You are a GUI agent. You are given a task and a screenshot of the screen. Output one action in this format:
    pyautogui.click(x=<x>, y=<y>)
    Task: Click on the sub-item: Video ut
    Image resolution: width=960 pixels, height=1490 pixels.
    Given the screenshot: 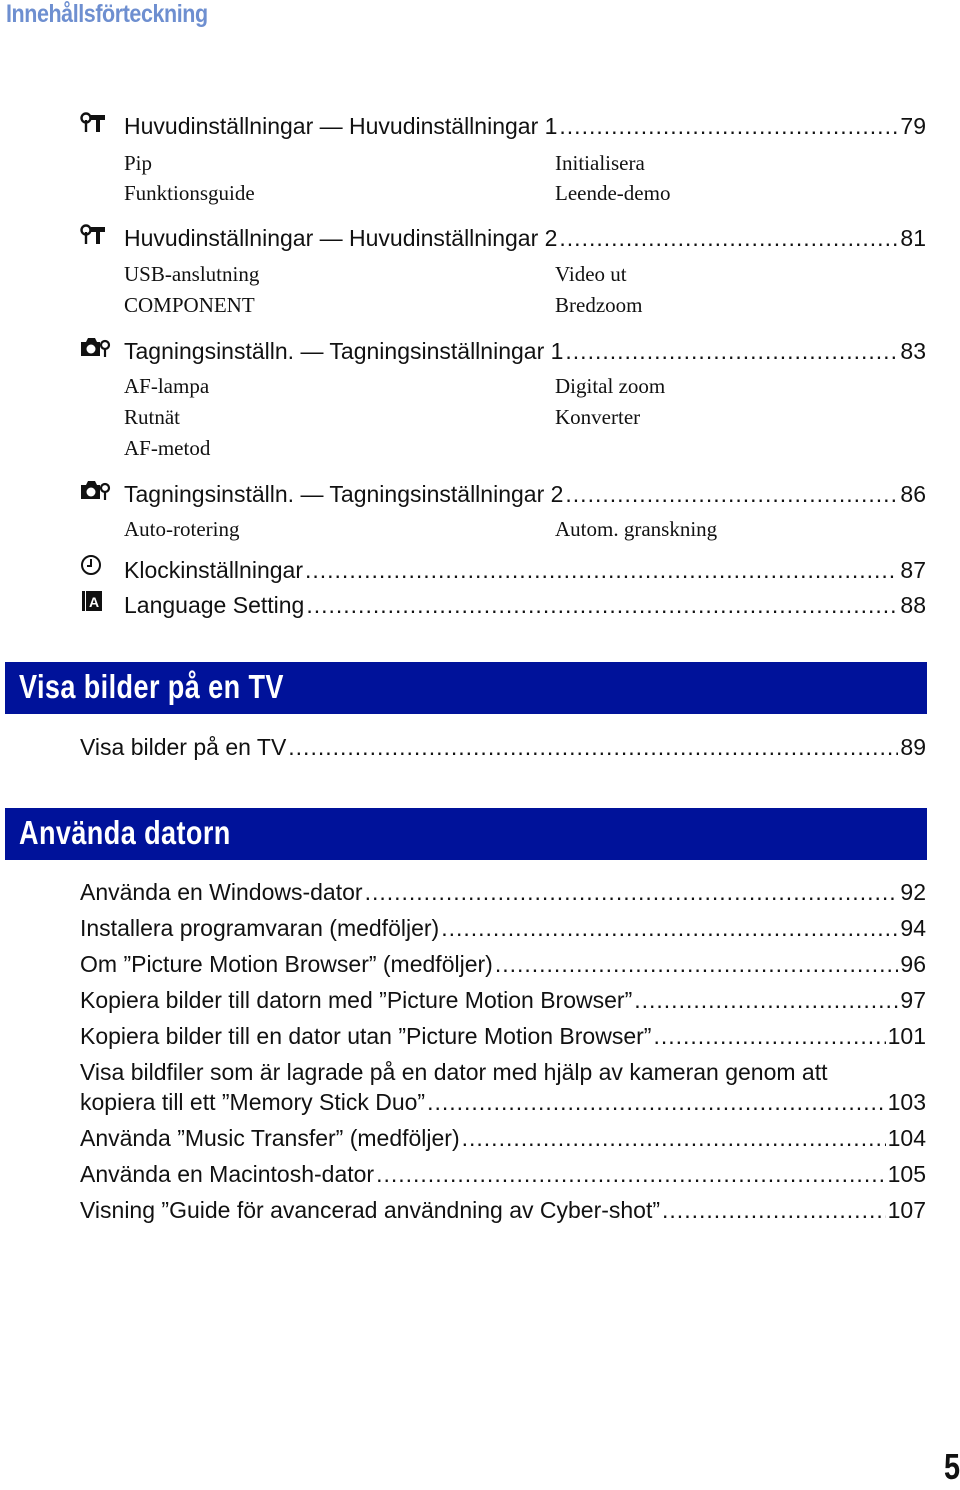 What is the action you would take?
    pyautogui.click(x=591, y=274)
    